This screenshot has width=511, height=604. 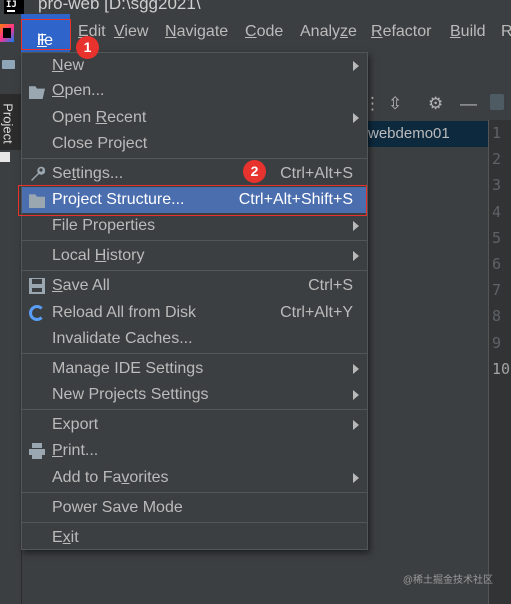 I want to click on menu-item-label: Manage IDE Settings, so click(x=128, y=368).